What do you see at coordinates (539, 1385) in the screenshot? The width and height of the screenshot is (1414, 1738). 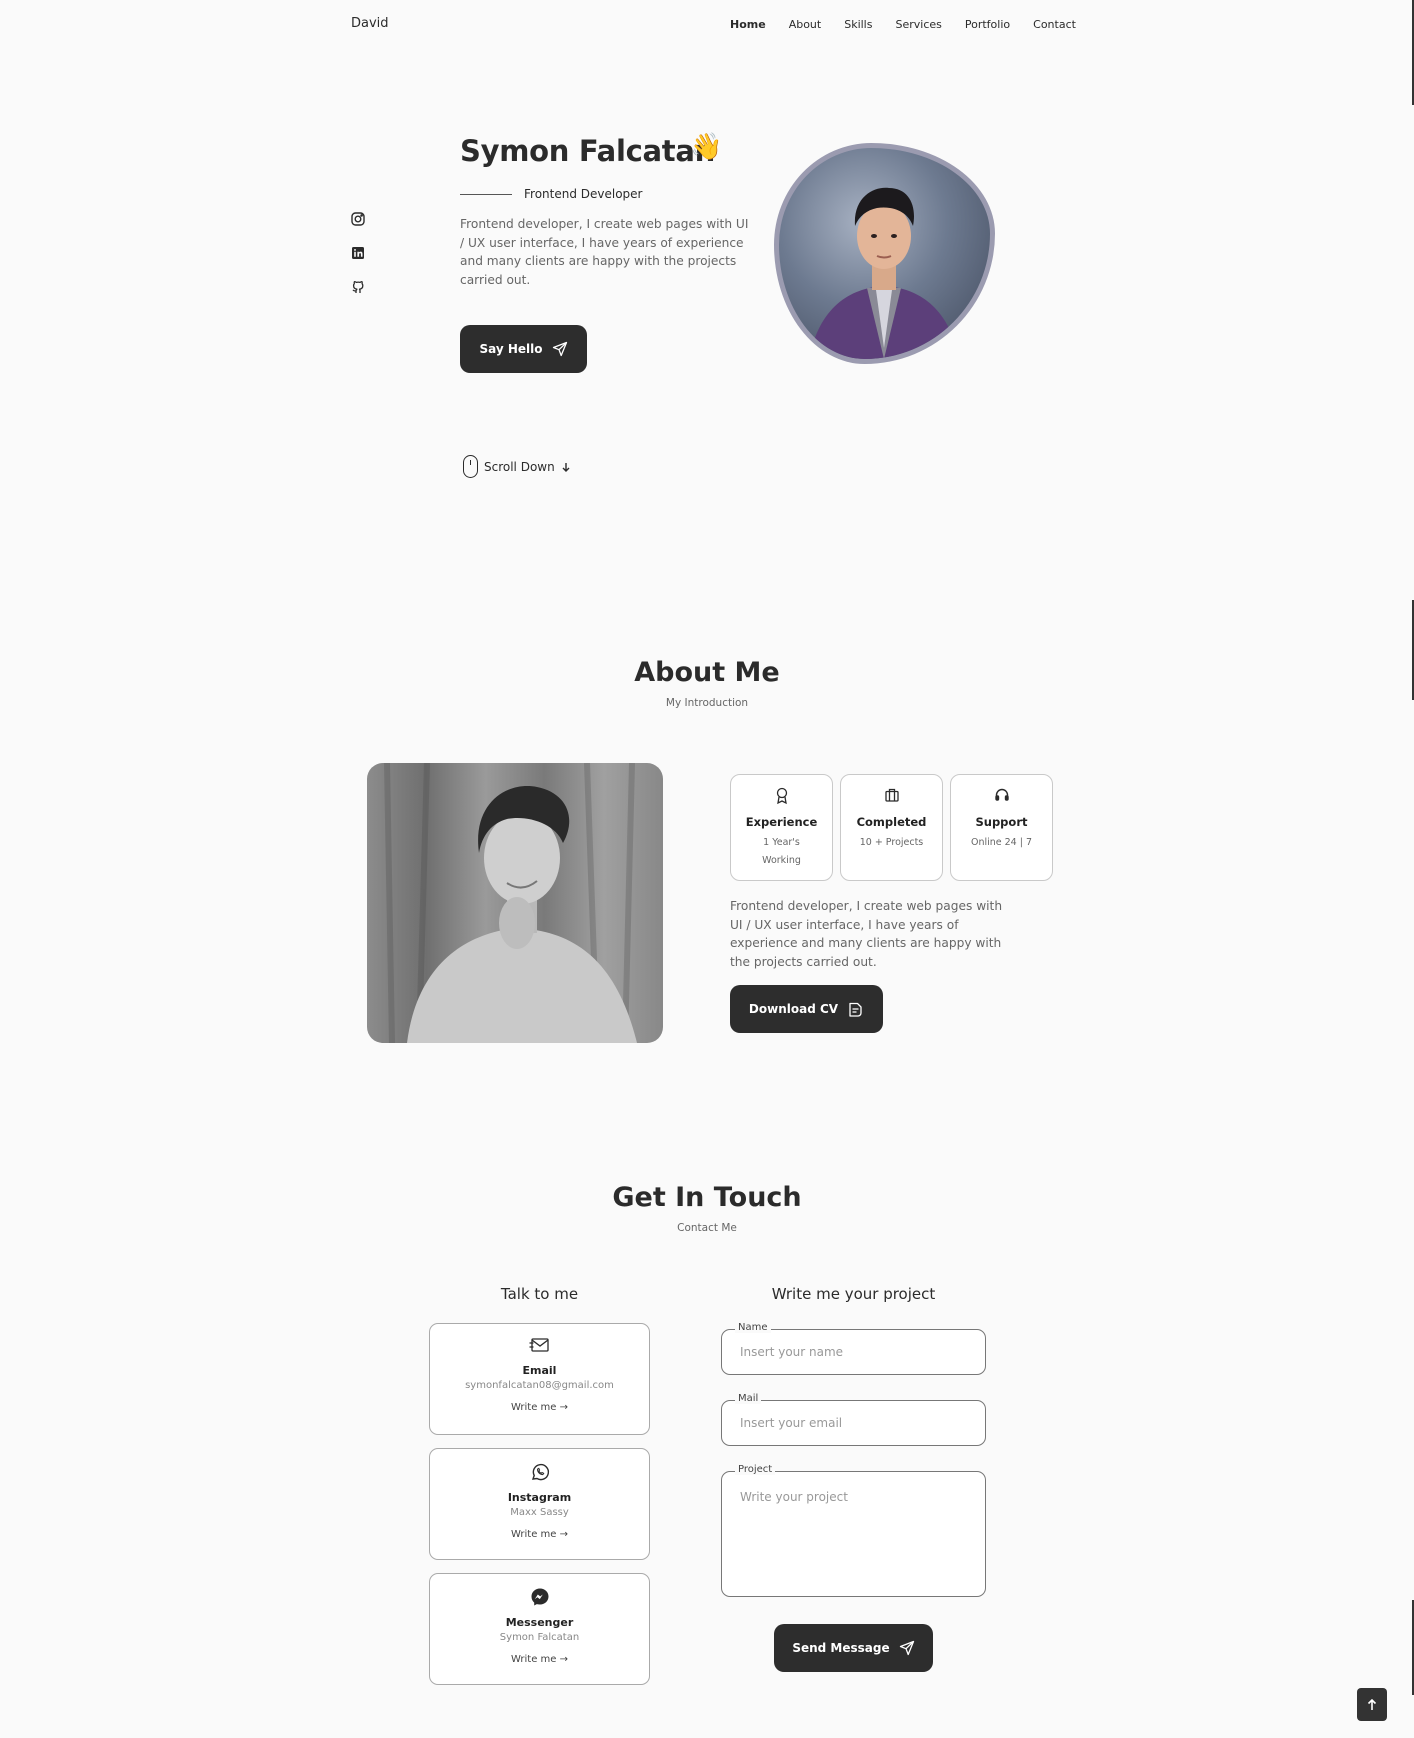 I see `email-value: symonfalcatan08@gmail.com` at bounding box center [539, 1385].